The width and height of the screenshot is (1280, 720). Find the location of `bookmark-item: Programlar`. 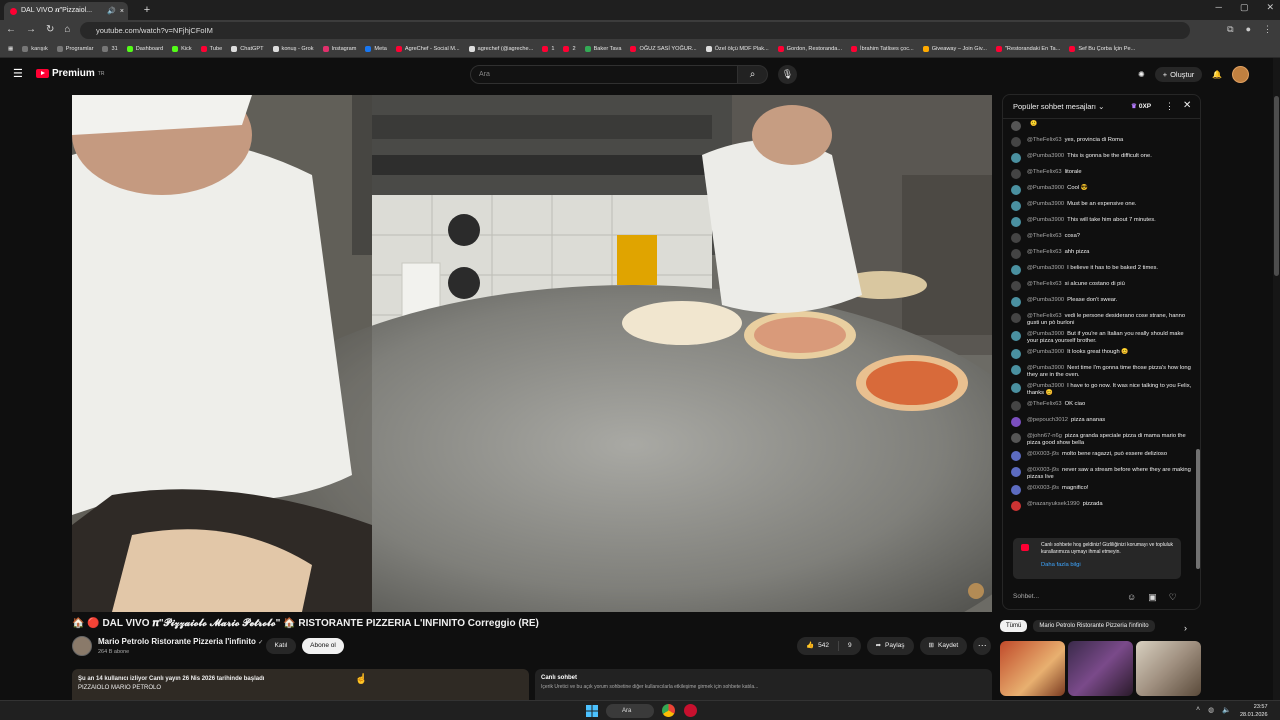

bookmark-item: Programlar is located at coordinates (74, 49).